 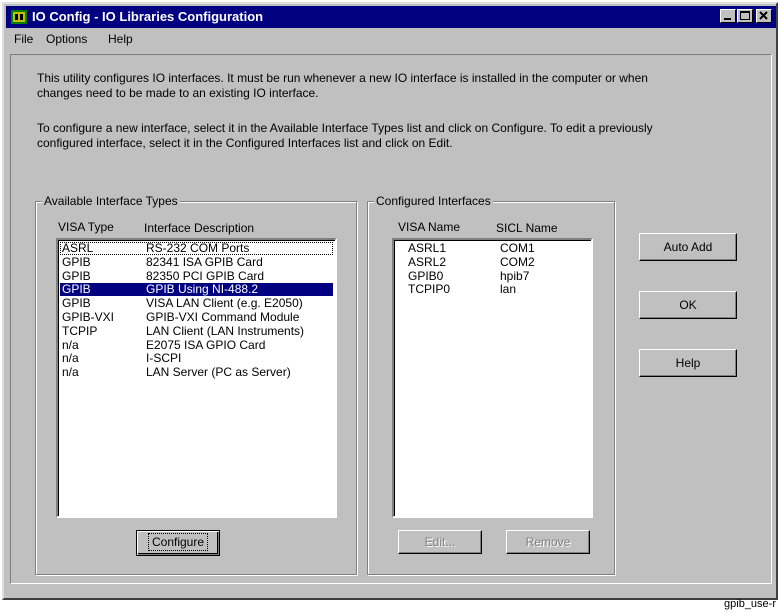 I want to click on available-list-item: GPIB GPIB Using NI-488.2, so click(x=196, y=289).